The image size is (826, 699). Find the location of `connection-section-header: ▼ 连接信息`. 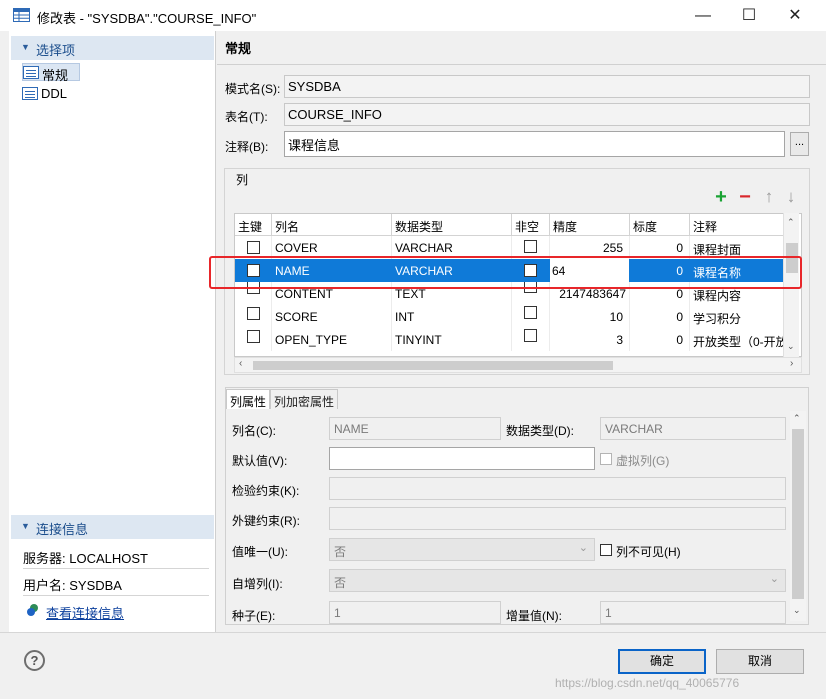

connection-section-header: ▼ 连接信息 is located at coordinates (112, 527).